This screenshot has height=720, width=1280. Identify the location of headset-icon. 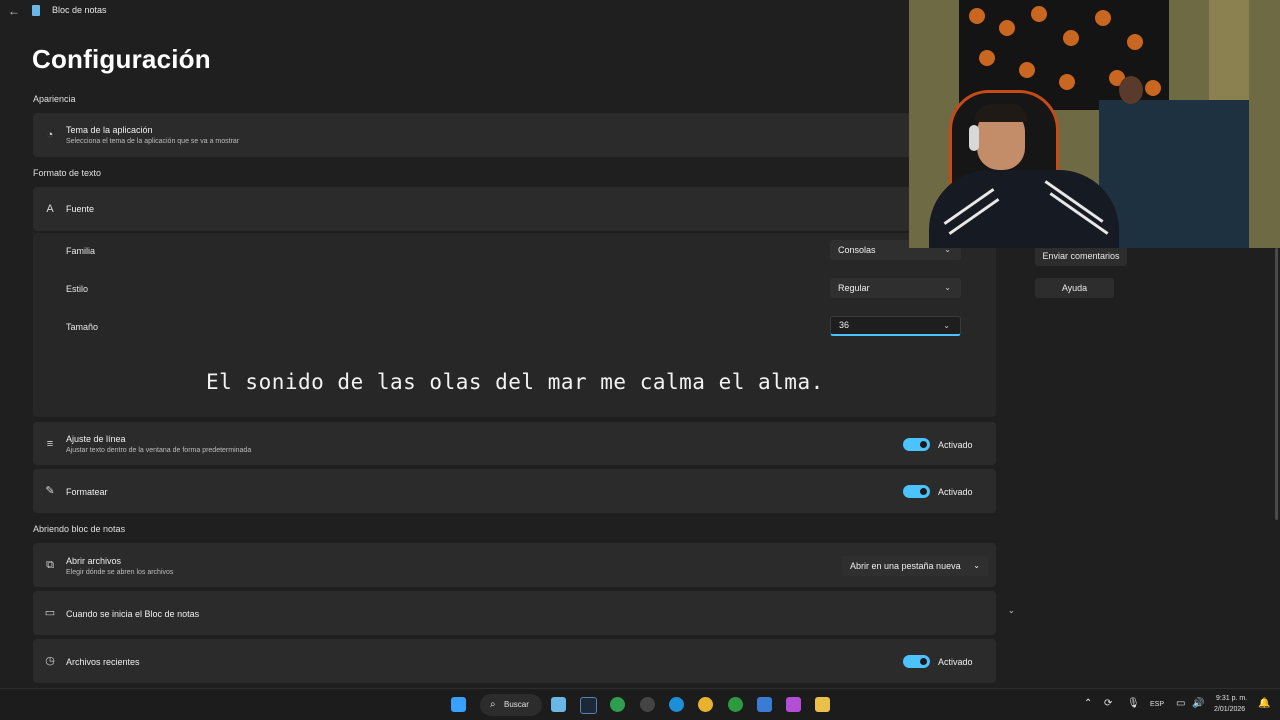
(974, 138).